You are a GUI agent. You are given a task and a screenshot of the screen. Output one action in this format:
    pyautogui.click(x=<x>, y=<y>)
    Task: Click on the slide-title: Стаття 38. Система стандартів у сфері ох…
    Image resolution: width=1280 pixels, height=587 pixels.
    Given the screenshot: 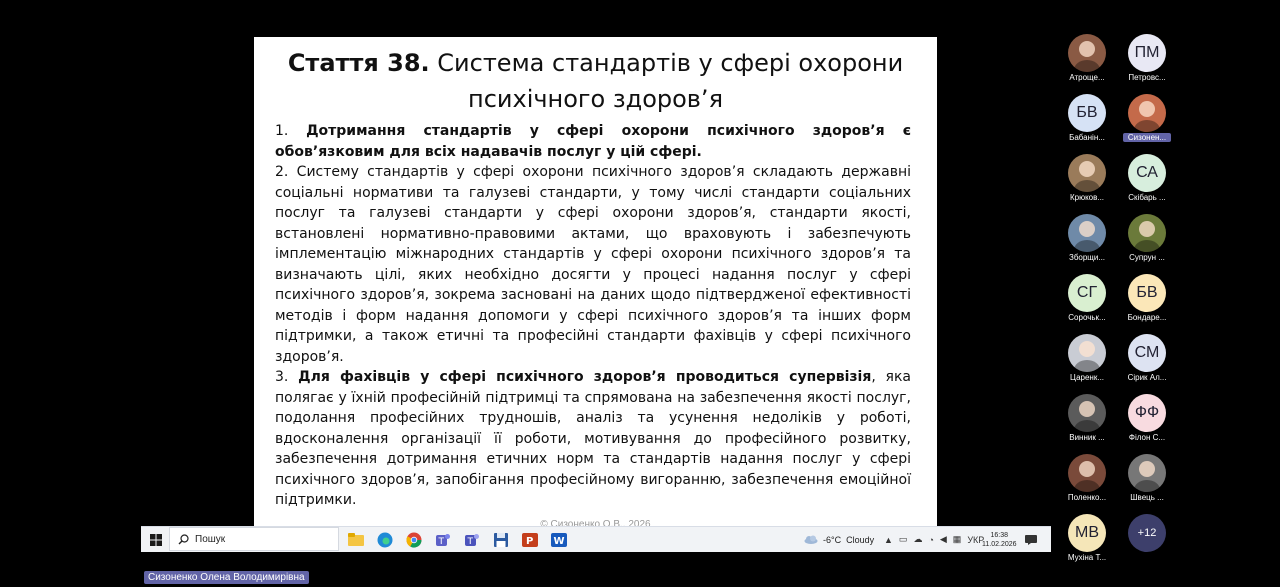 What is the action you would take?
    pyautogui.click(x=595, y=81)
    